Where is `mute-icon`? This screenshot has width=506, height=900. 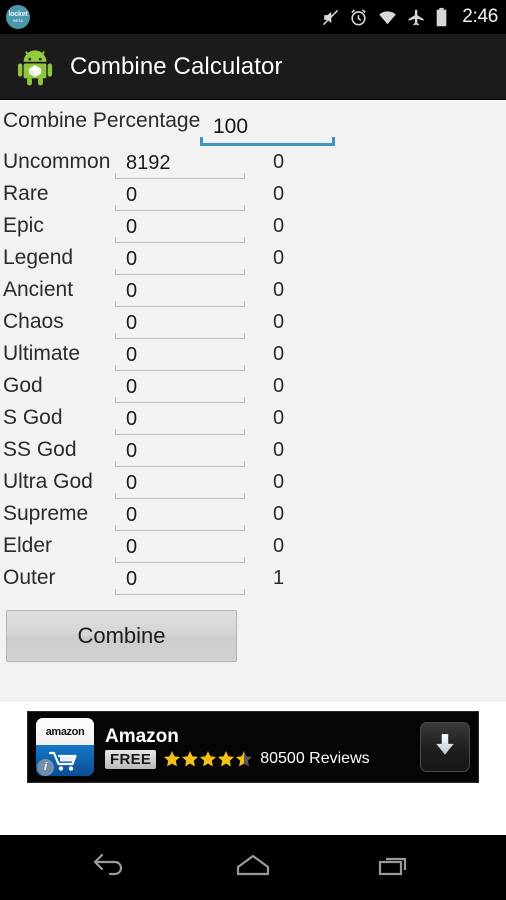 mute-icon is located at coordinates (330, 17).